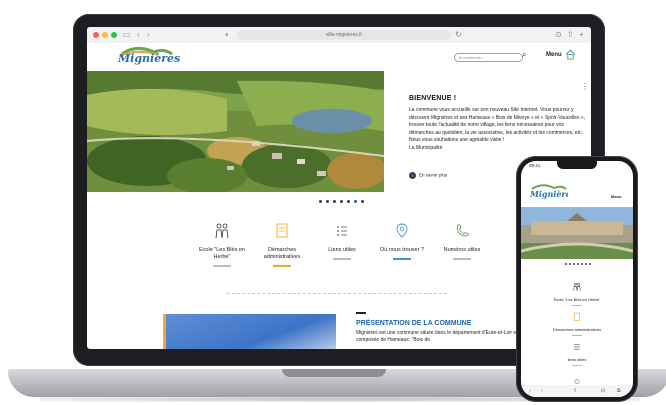 The width and height of the screenshot is (666, 405). What do you see at coordinates (554, 55) in the screenshot?
I see `menu-button: Menu` at bounding box center [554, 55].